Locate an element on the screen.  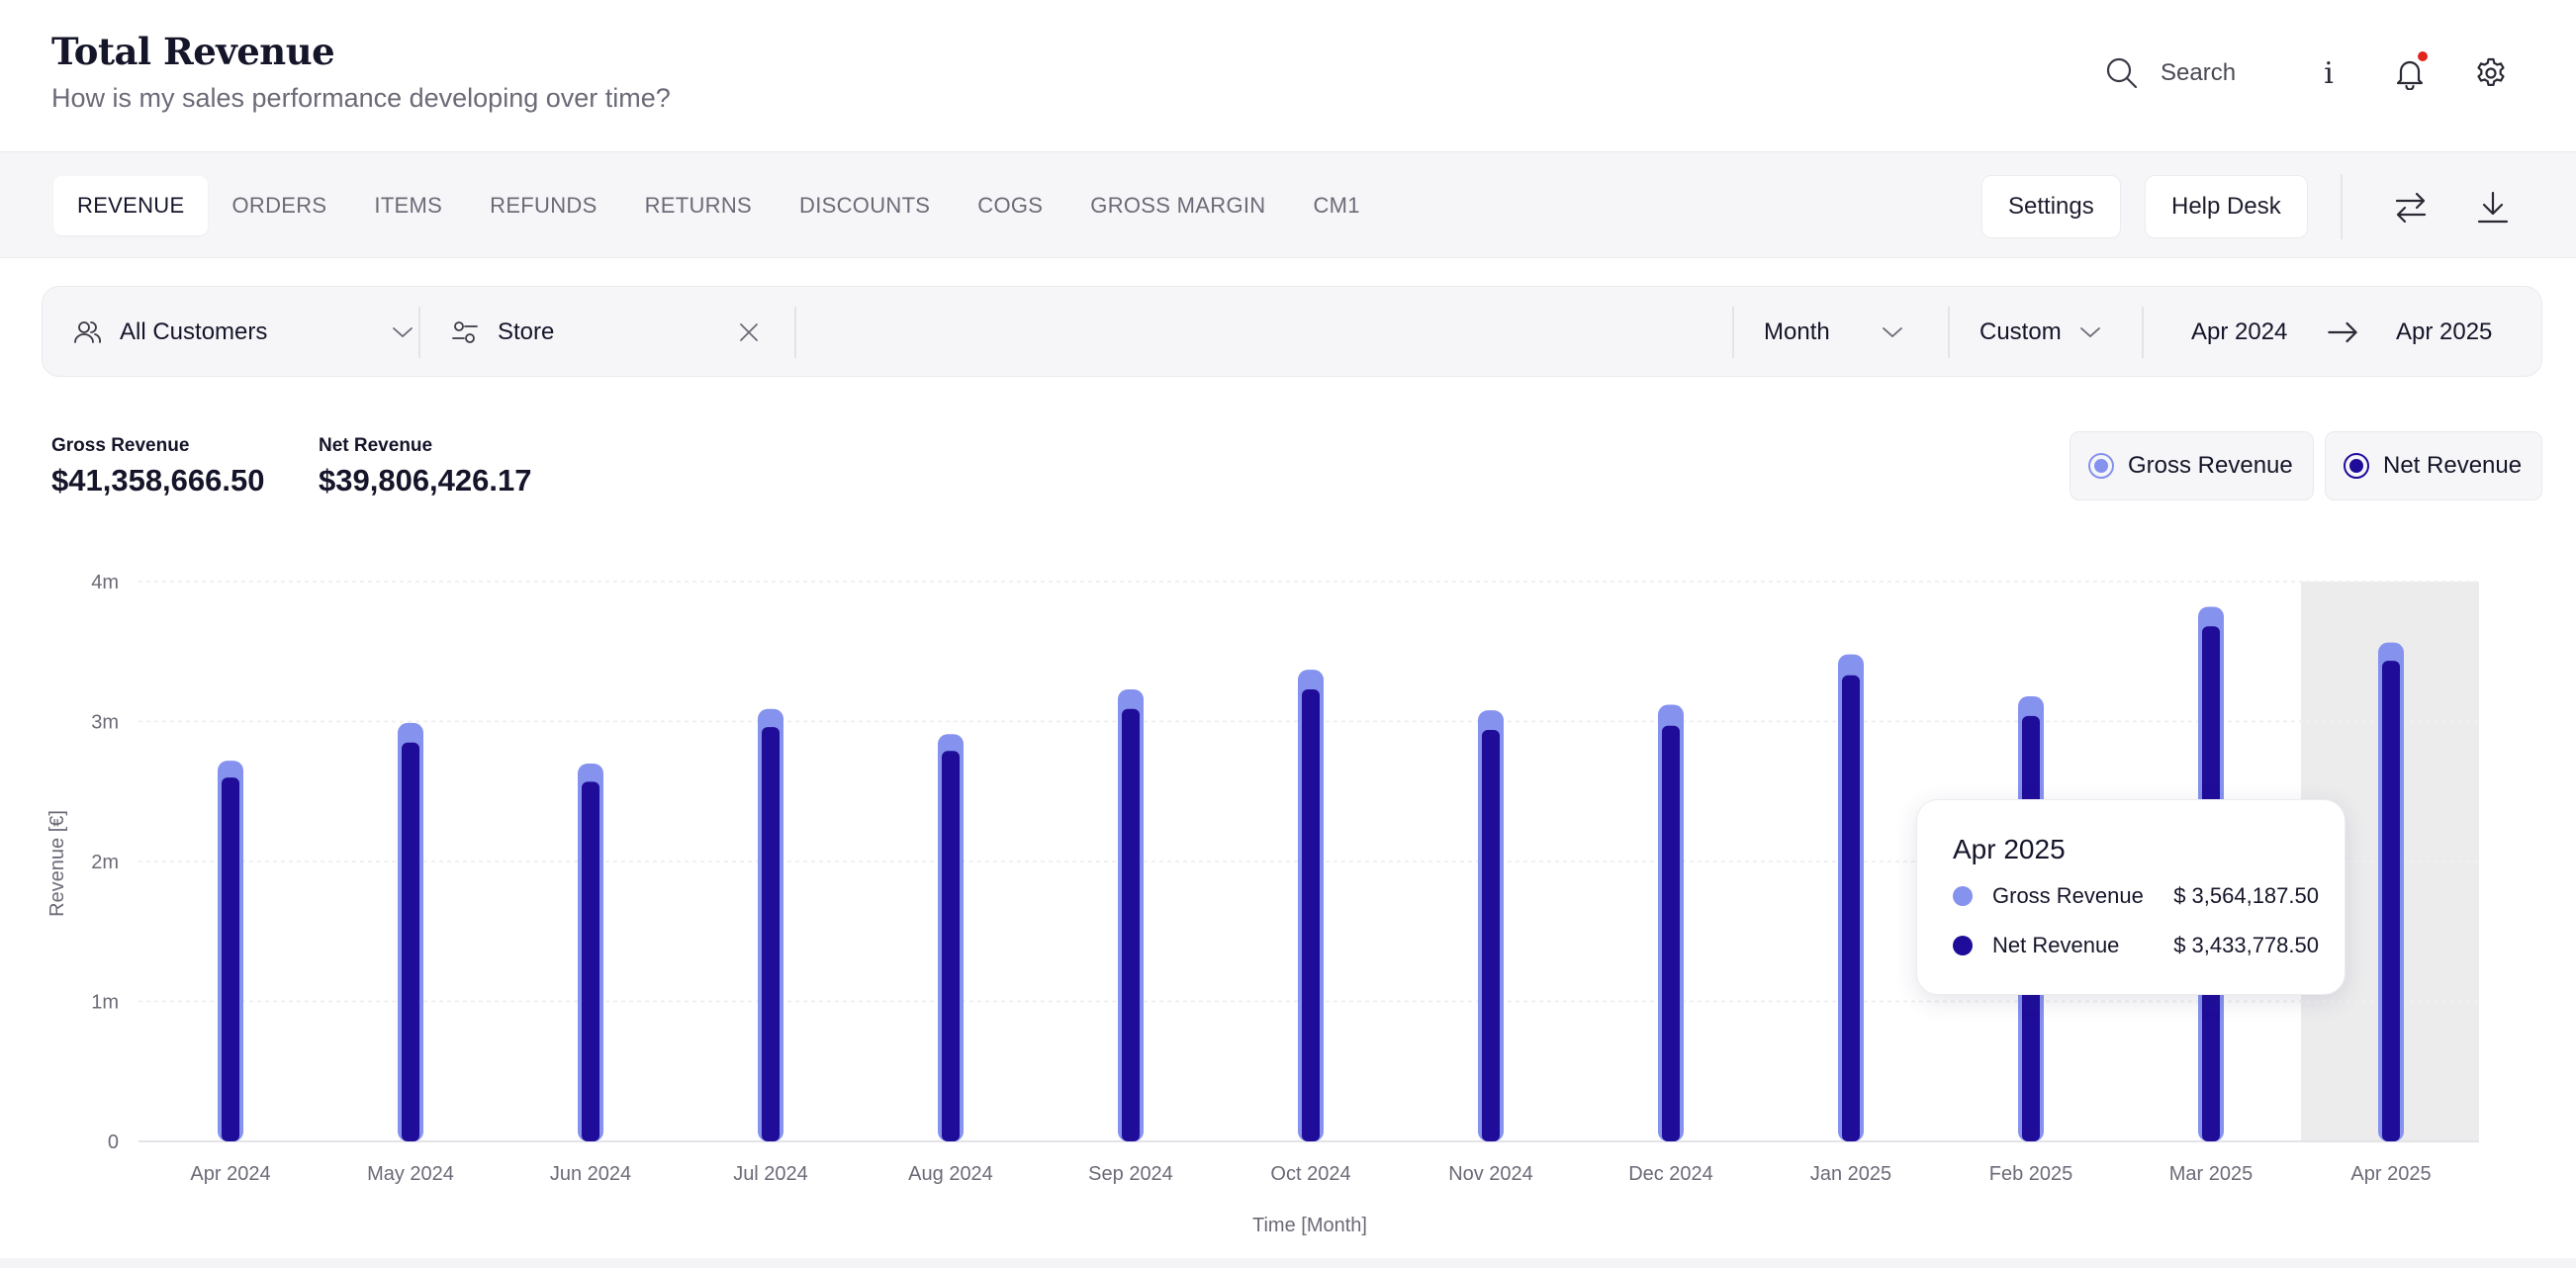
gross-revenue-toggle: Gross Revenue is located at coordinates (2192, 465).